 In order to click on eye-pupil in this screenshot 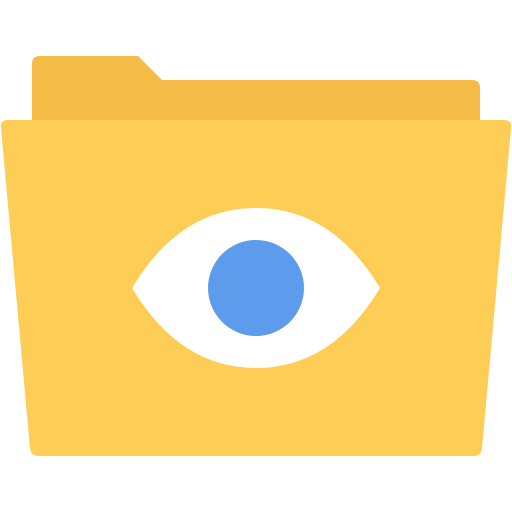, I will do `click(256, 288)`.